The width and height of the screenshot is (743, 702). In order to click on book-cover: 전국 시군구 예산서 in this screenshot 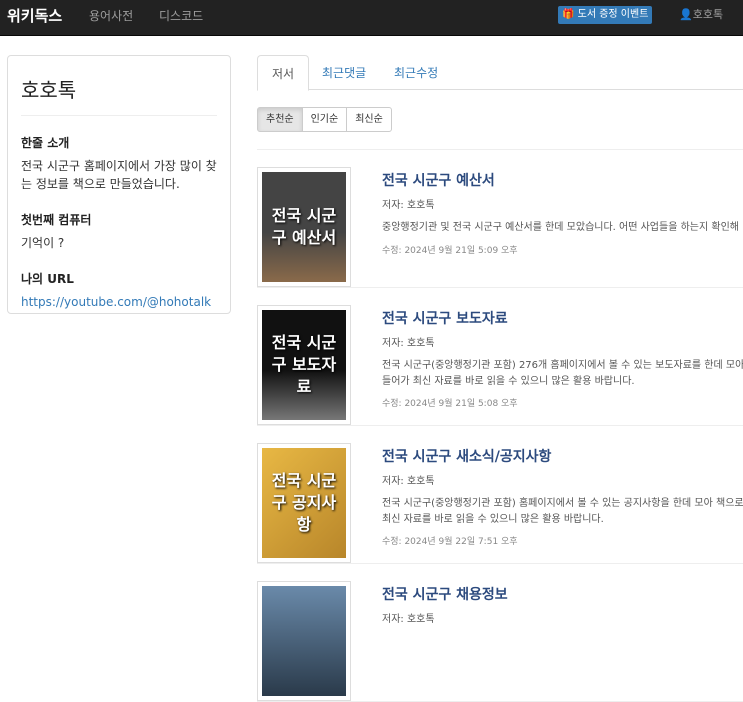, I will do `click(304, 227)`.